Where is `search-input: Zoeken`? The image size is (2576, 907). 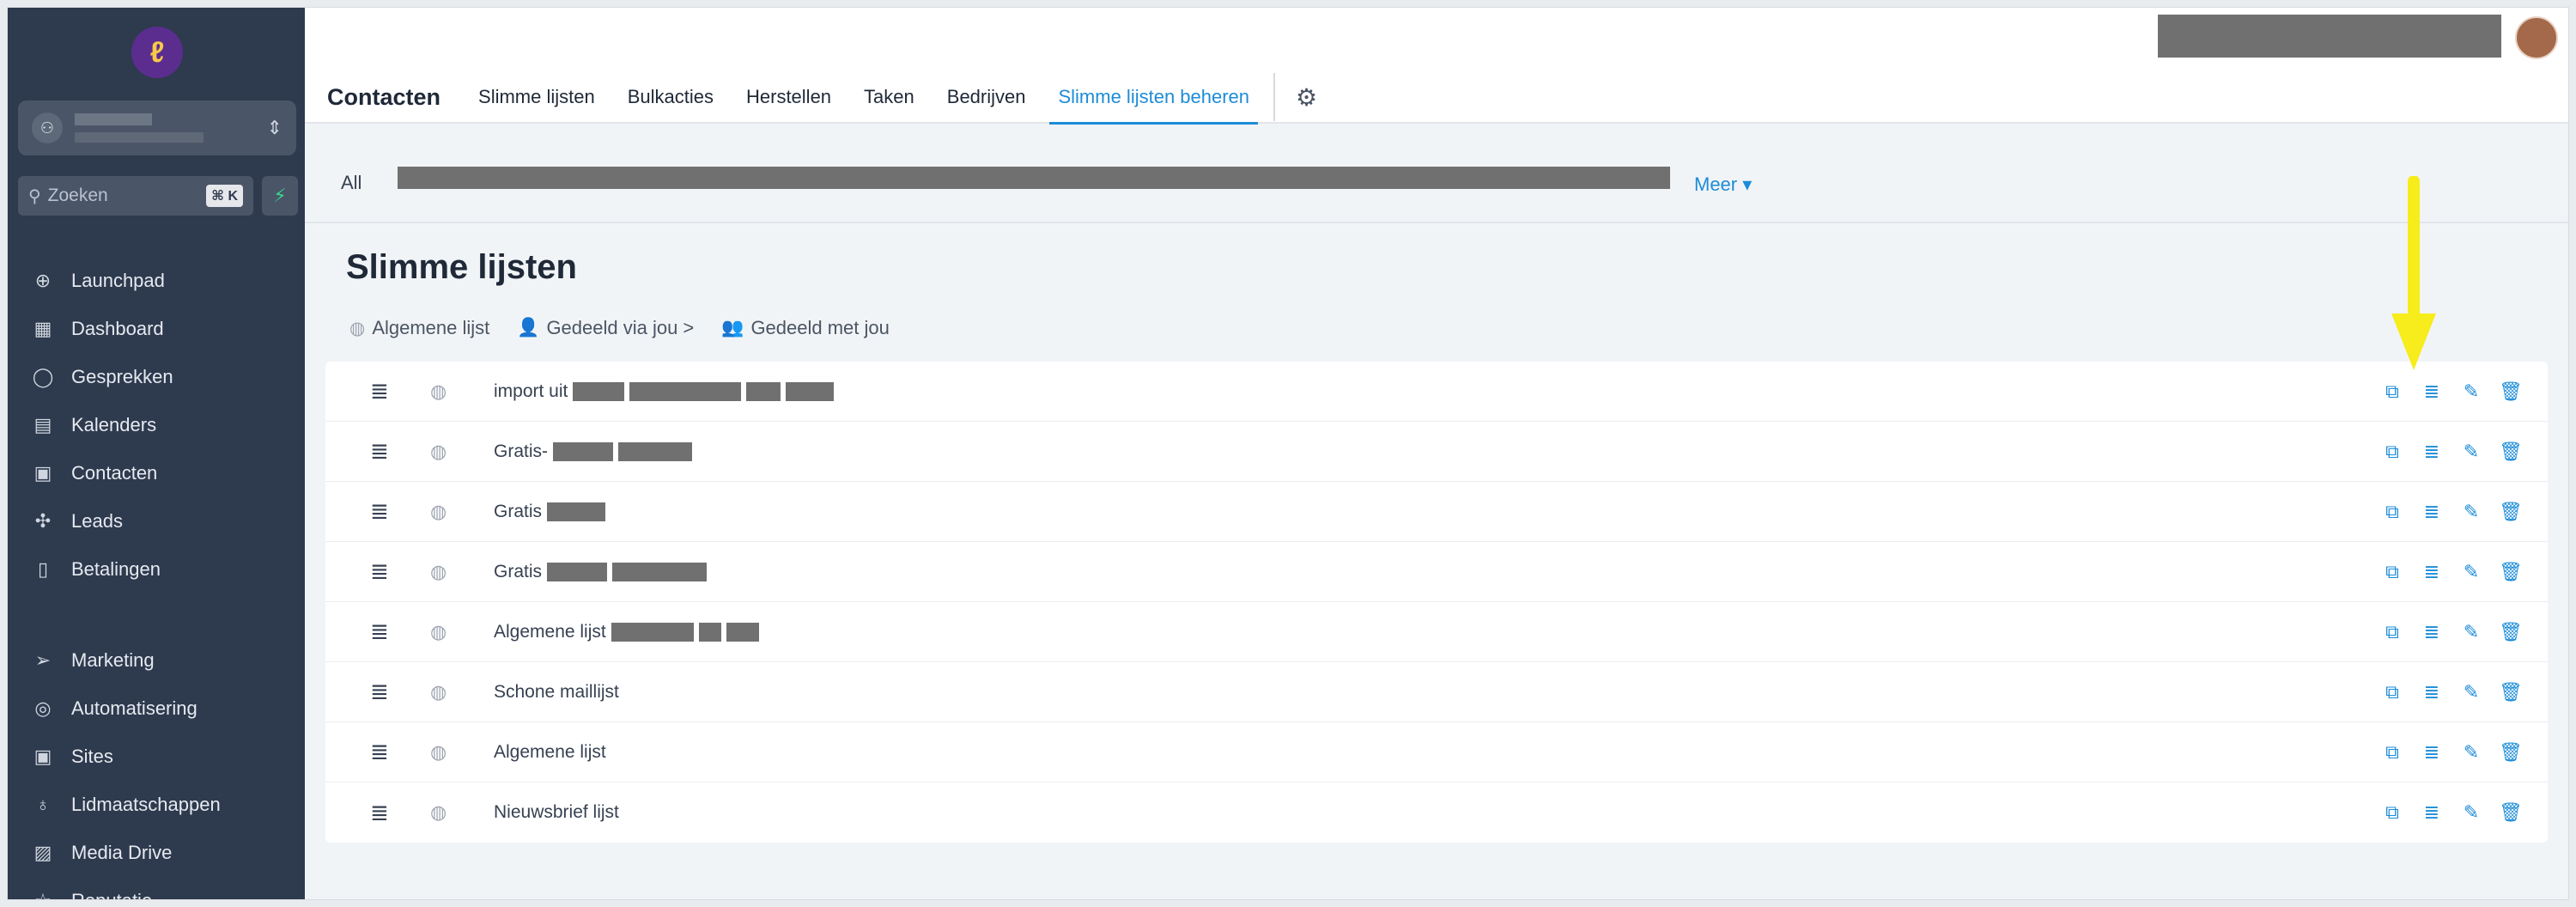
search-input: Zoeken is located at coordinates (128, 196).